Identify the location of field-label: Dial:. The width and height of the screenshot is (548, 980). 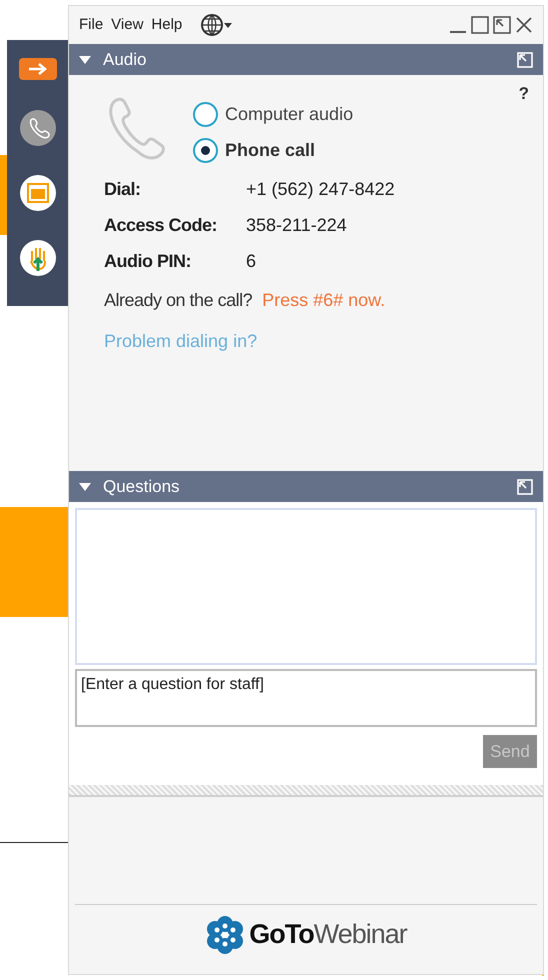
(123, 189).